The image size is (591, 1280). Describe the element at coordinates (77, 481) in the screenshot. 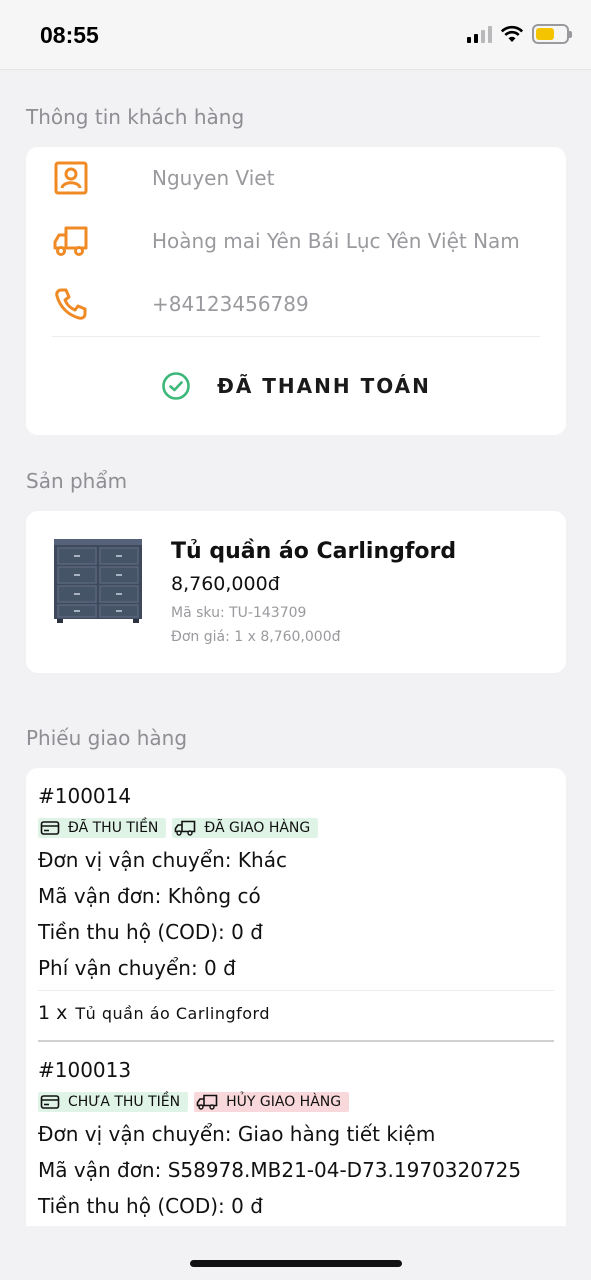

I see `products-section-title: Sản phẩm` at that location.